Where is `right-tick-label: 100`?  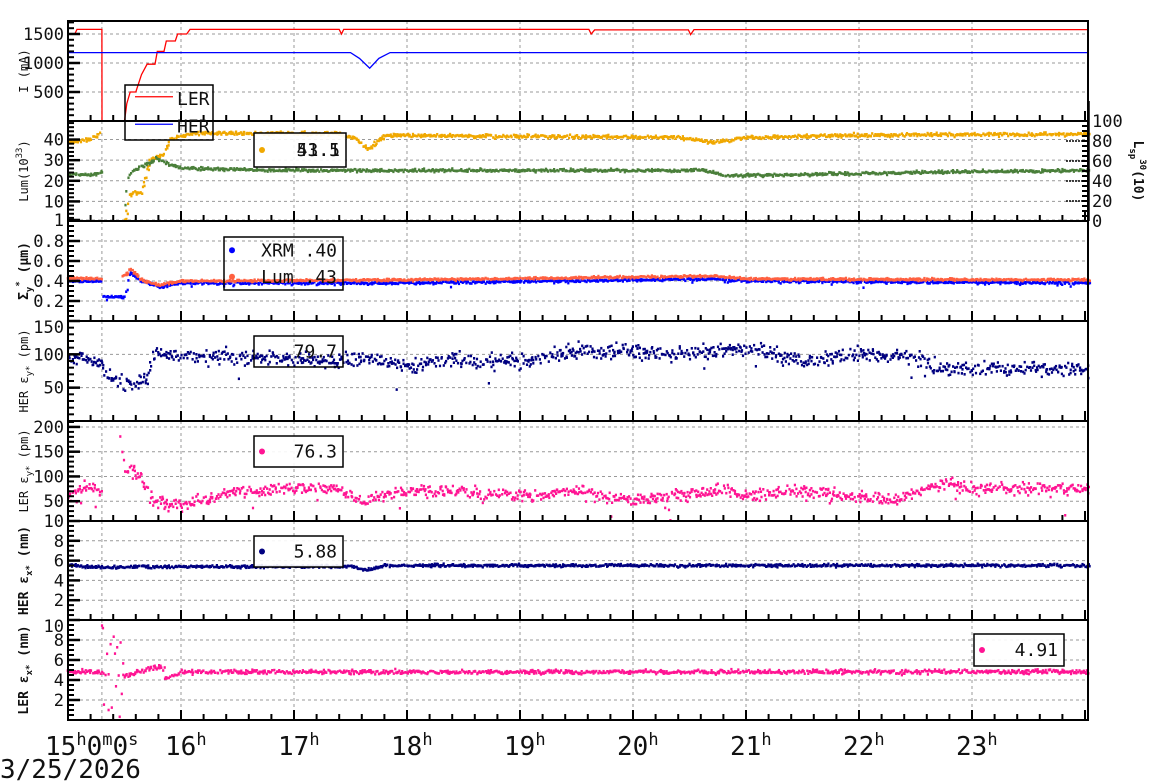 right-tick-label: 100 is located at coordinates (1107, 122).